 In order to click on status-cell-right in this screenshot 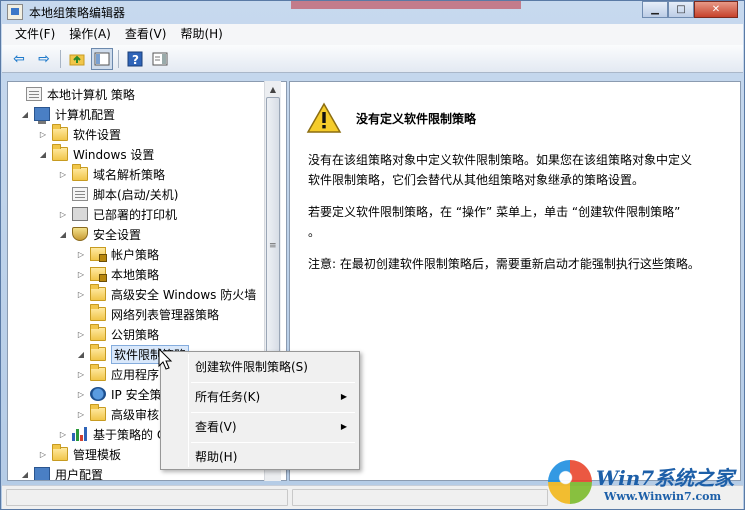, I will do `click(420, 497)`.